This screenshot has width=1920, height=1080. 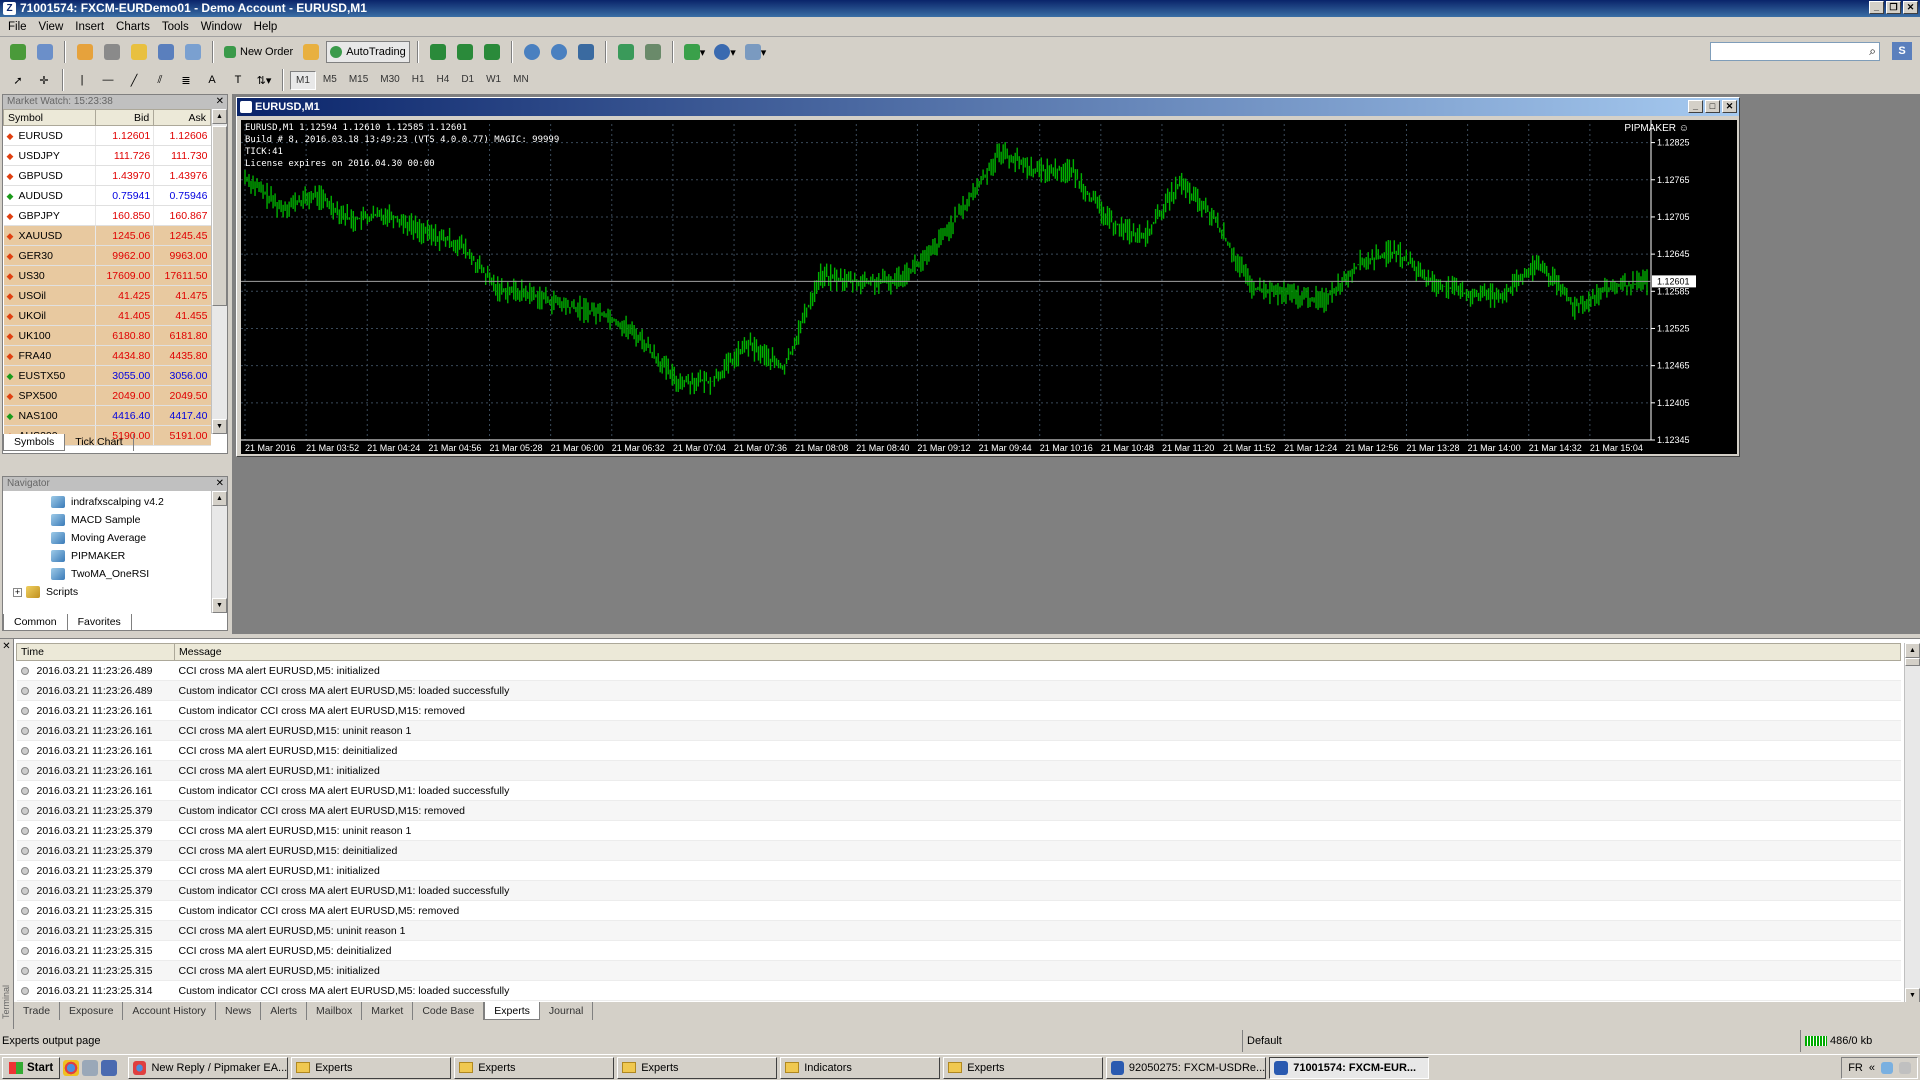 What do you see at coordinates (90, 1067) in the screenshot?
I see `quick-launch-icon` at bounding box center [90, 1067].